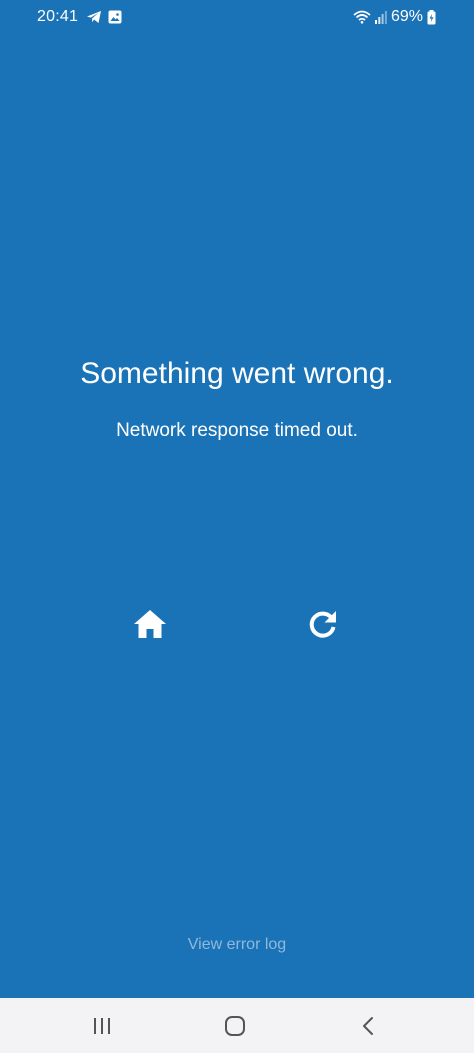 Image resolution: width=474 pixels, height=1053 pixels. I want to click on status-time: 20:41, so click(58, 16).